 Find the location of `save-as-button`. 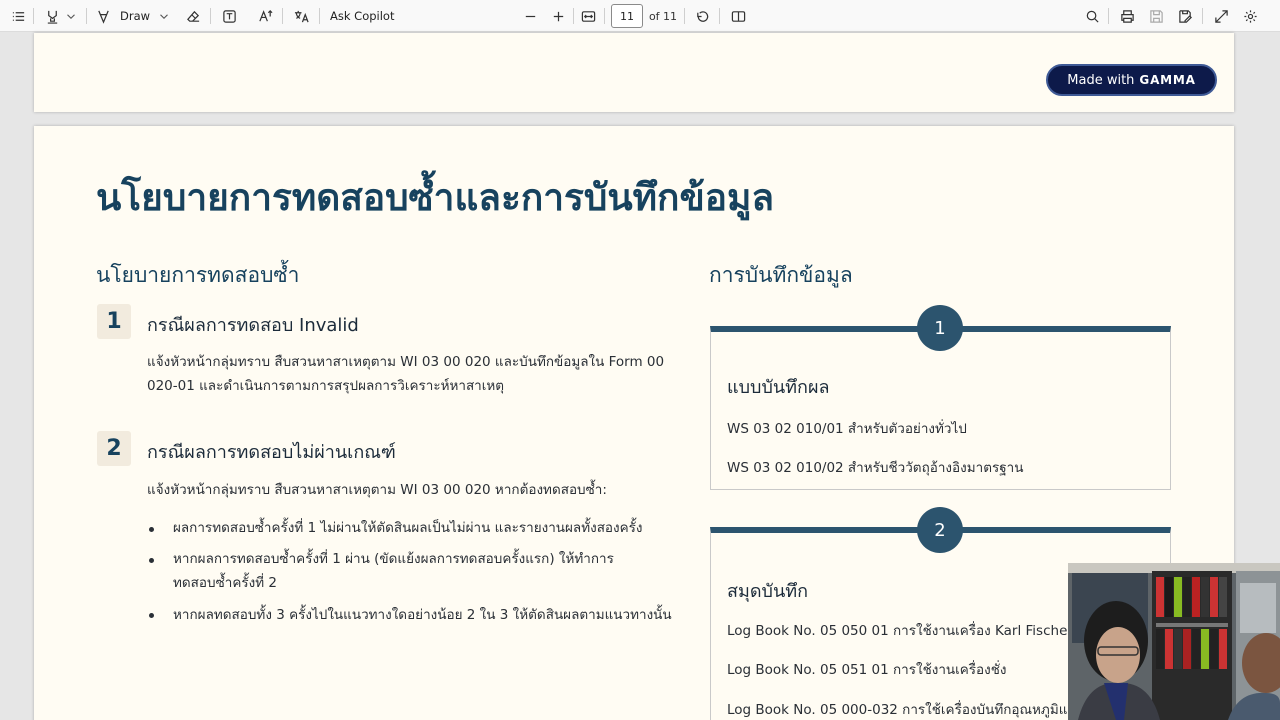

save-as-button is located at coordinates (1185, 16).